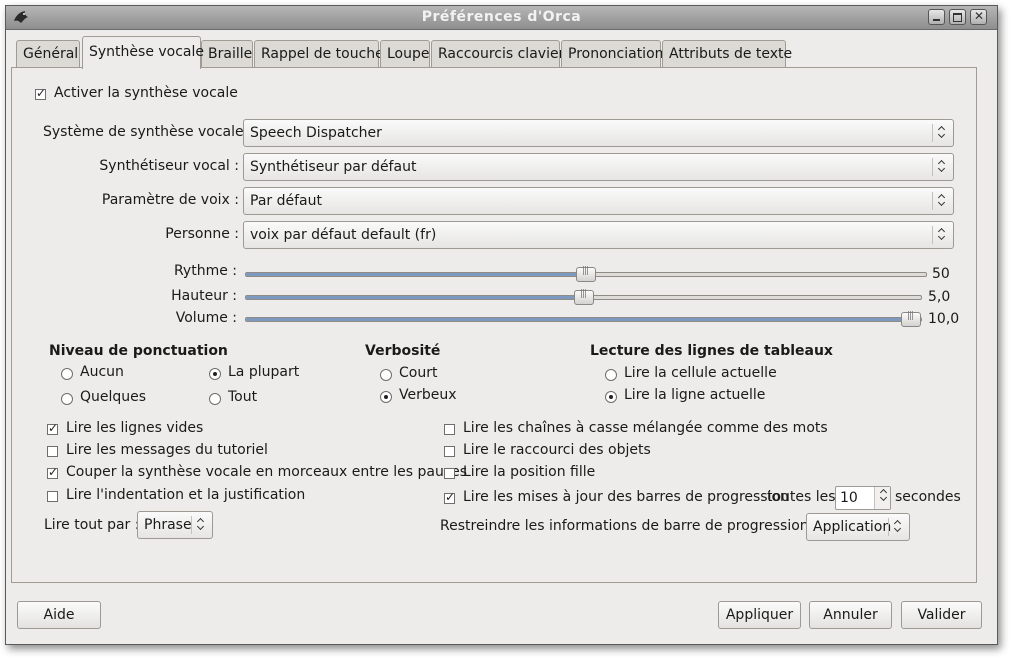 Image resolution: width=1014 pixels, height=660 pixels. Describe the element at coordinates (598, 133) in the screenshot. I see `speech-system-combo: Speech Dispatcher` at that location.